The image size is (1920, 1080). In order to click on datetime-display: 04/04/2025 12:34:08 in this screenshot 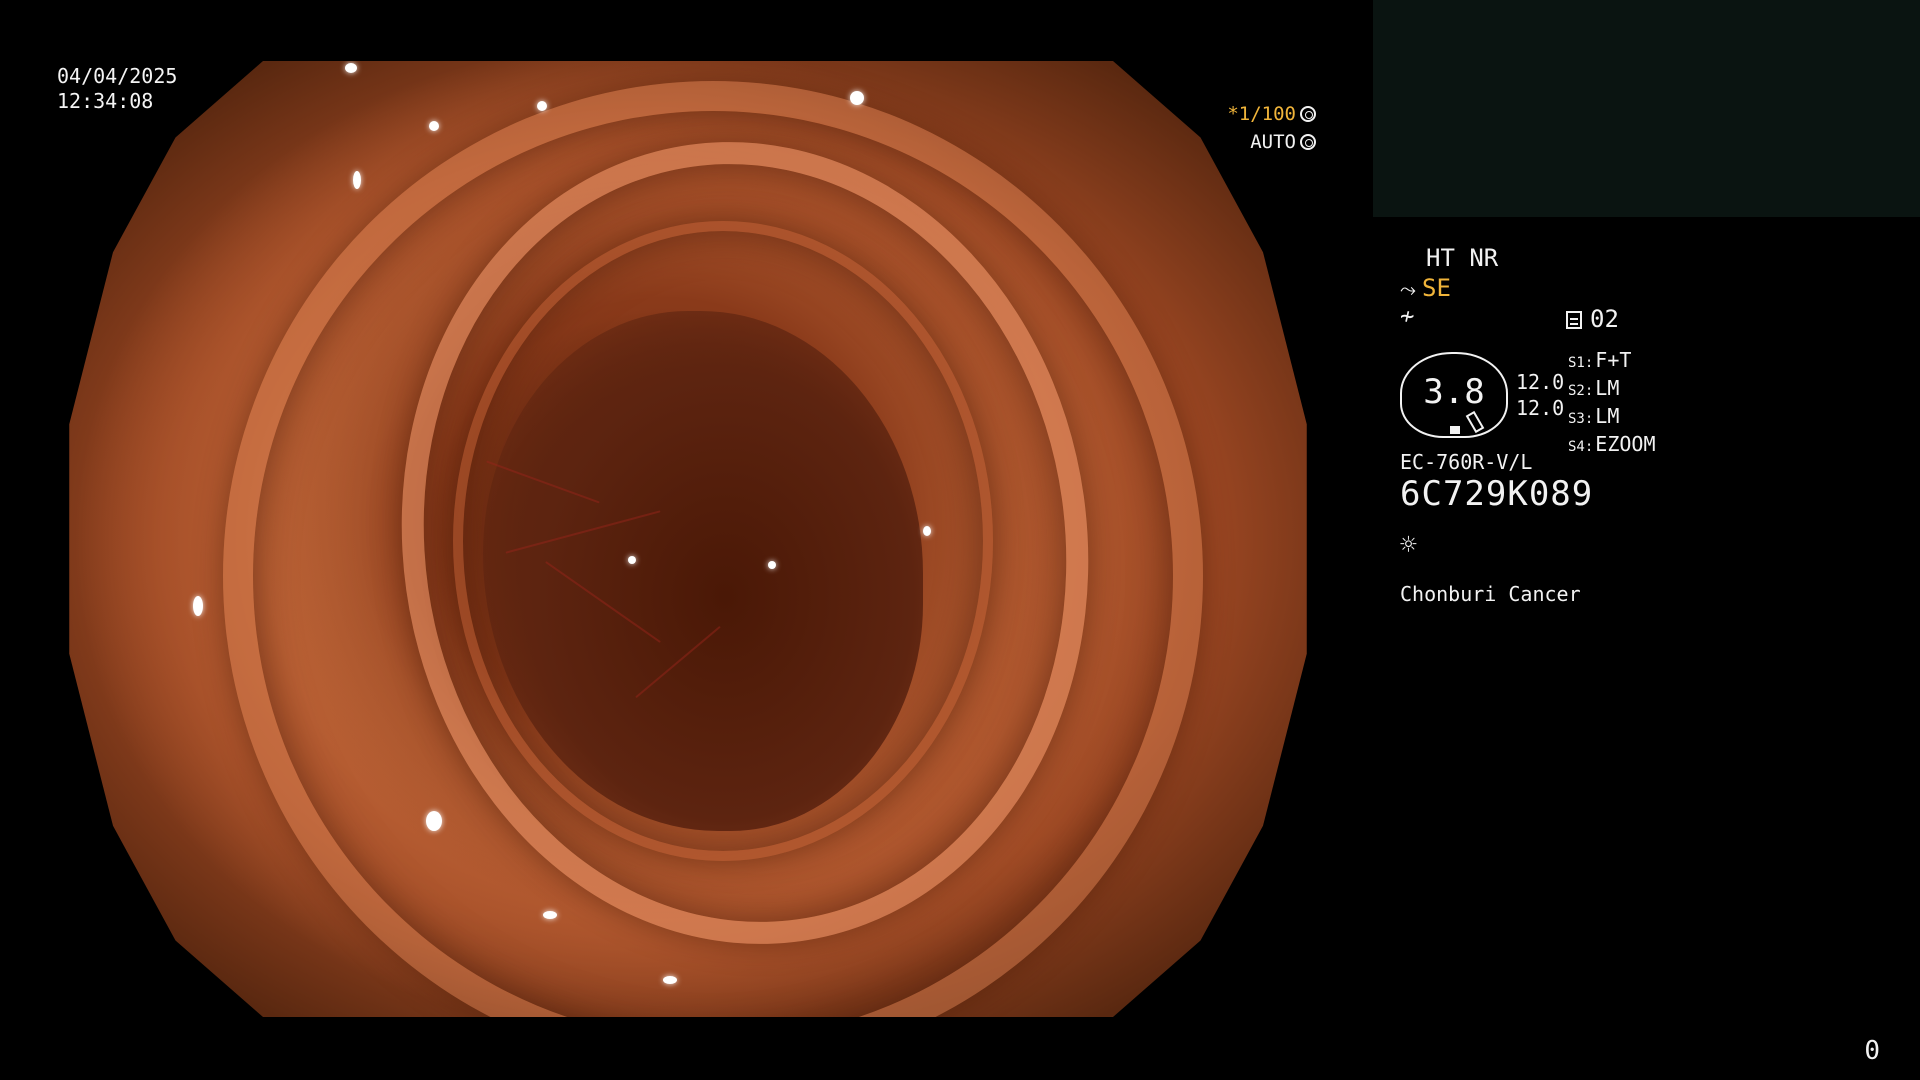, I will do `click(117, 89)`.